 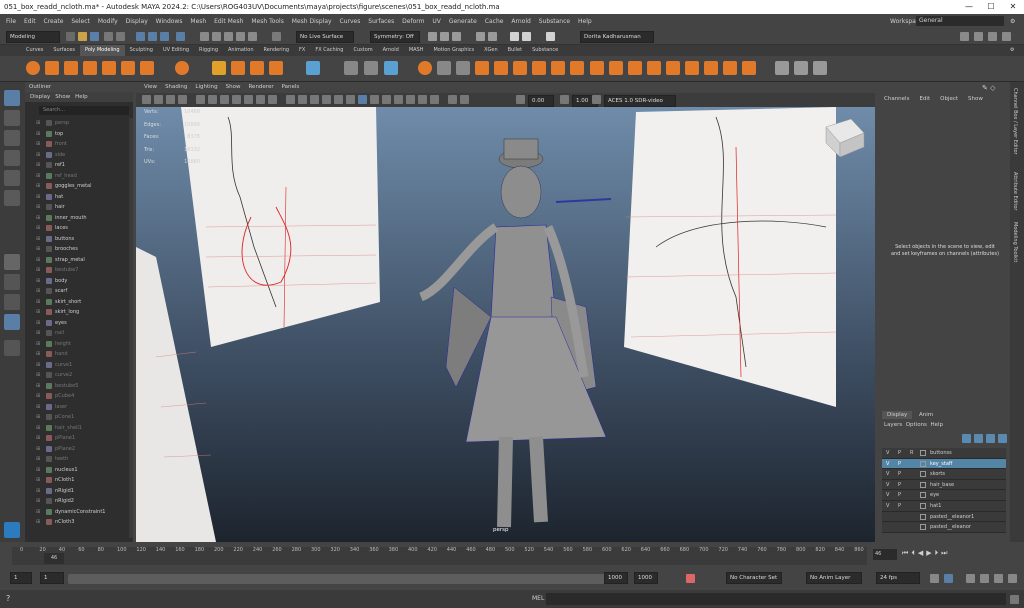 I want to click on layer-playback-toggle: P, so click(x=899, y=485).